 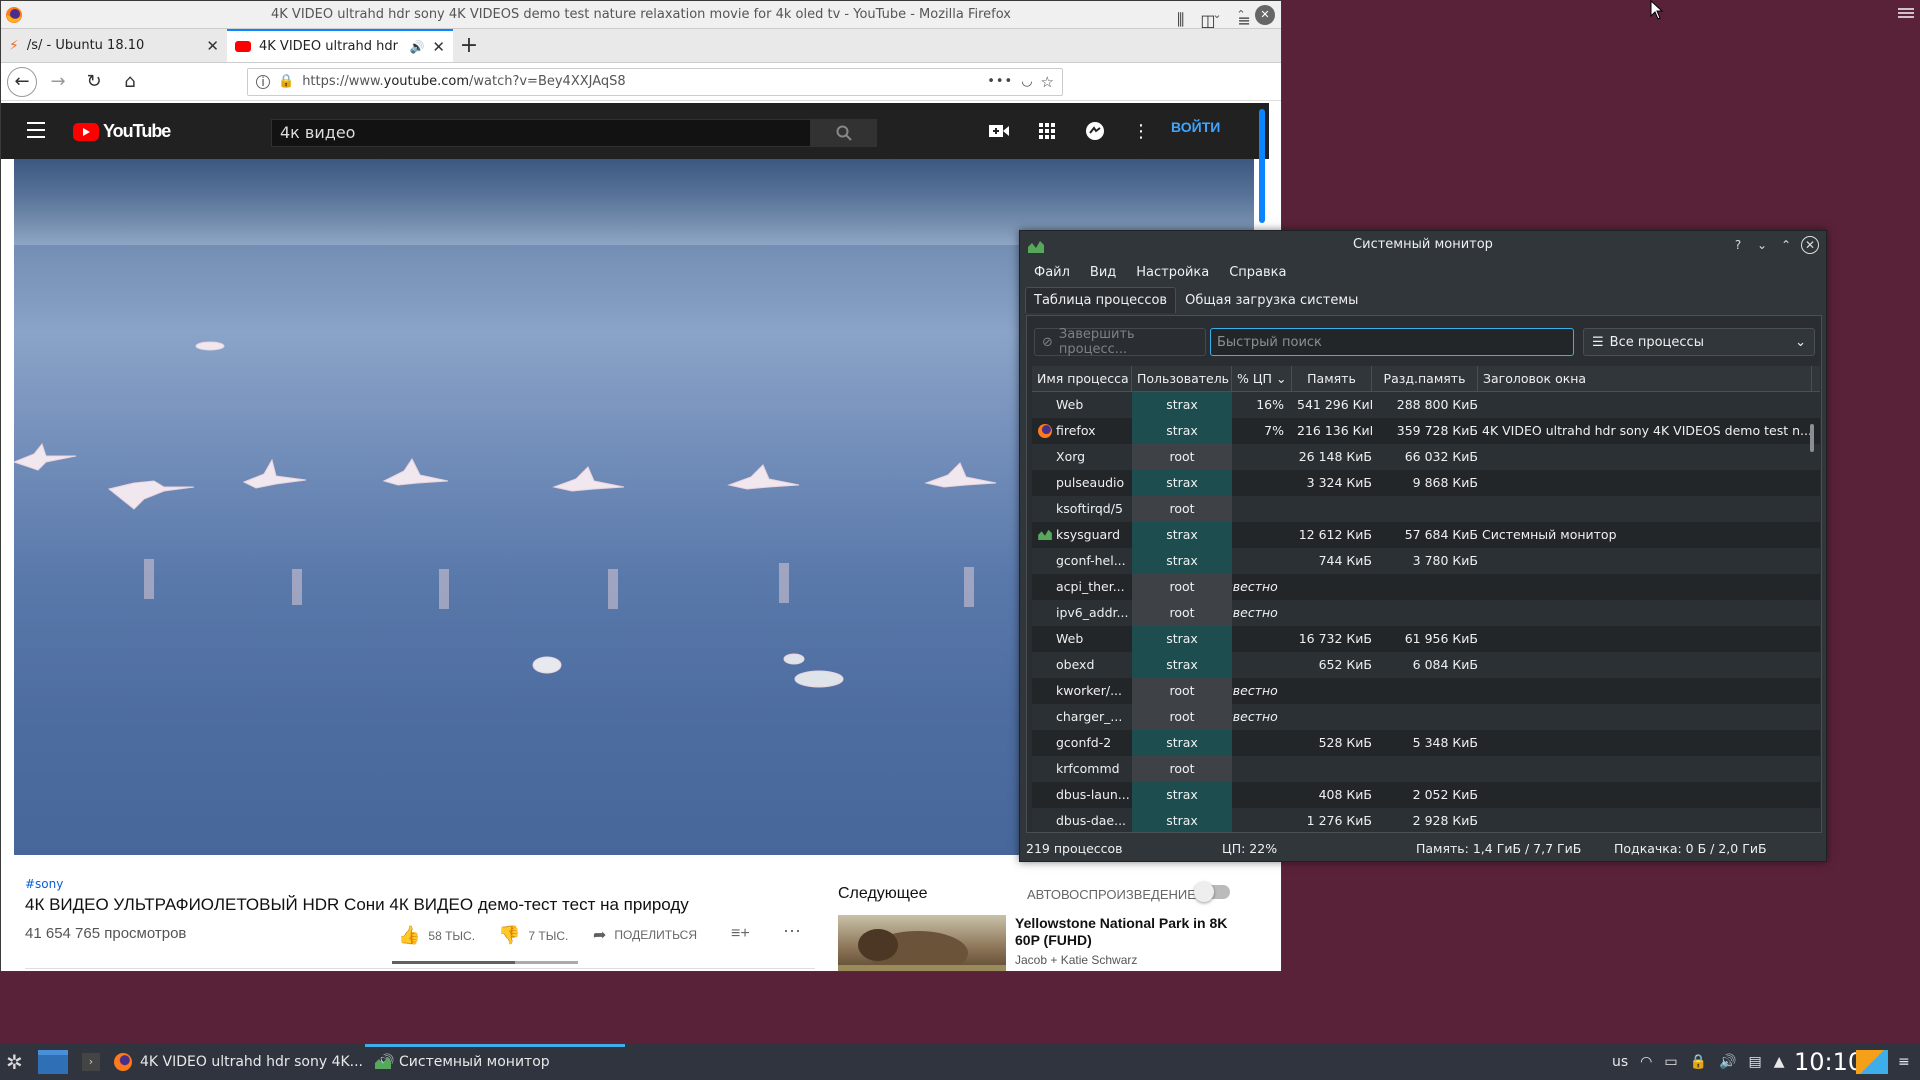 What do you see at coordinates (1426, 769) in the screenshot?
I see `table-row: krfcommd root` at bounding box center [1426, 769].